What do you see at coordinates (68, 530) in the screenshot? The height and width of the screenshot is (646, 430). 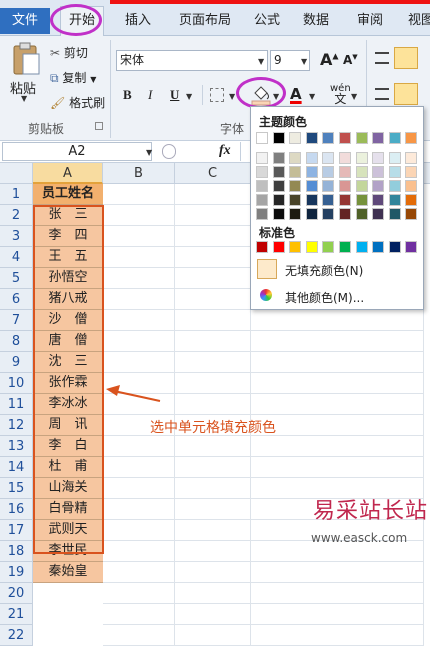 I see `cell-a: 武则天` at bounding box center [68, 530].